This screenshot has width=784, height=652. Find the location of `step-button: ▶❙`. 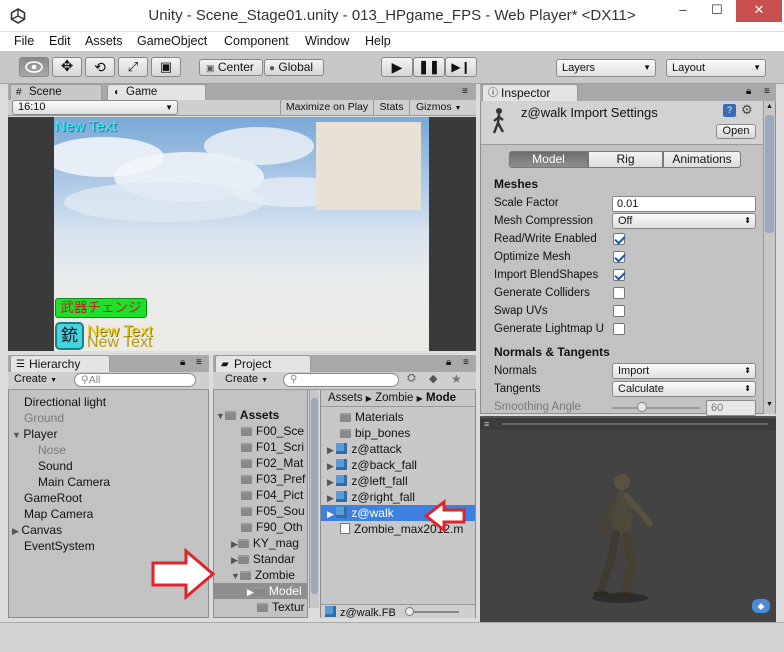

step-button: ▶❙ is located at coordinates (461, 67).